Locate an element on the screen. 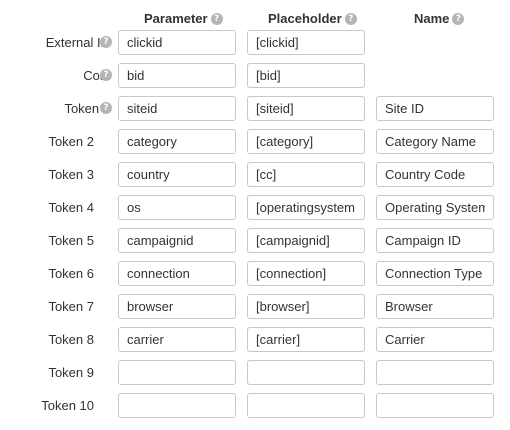 The height and width of the screenshot is (430, 510). row-label: Token 8 is located at coordinates (71, 339).